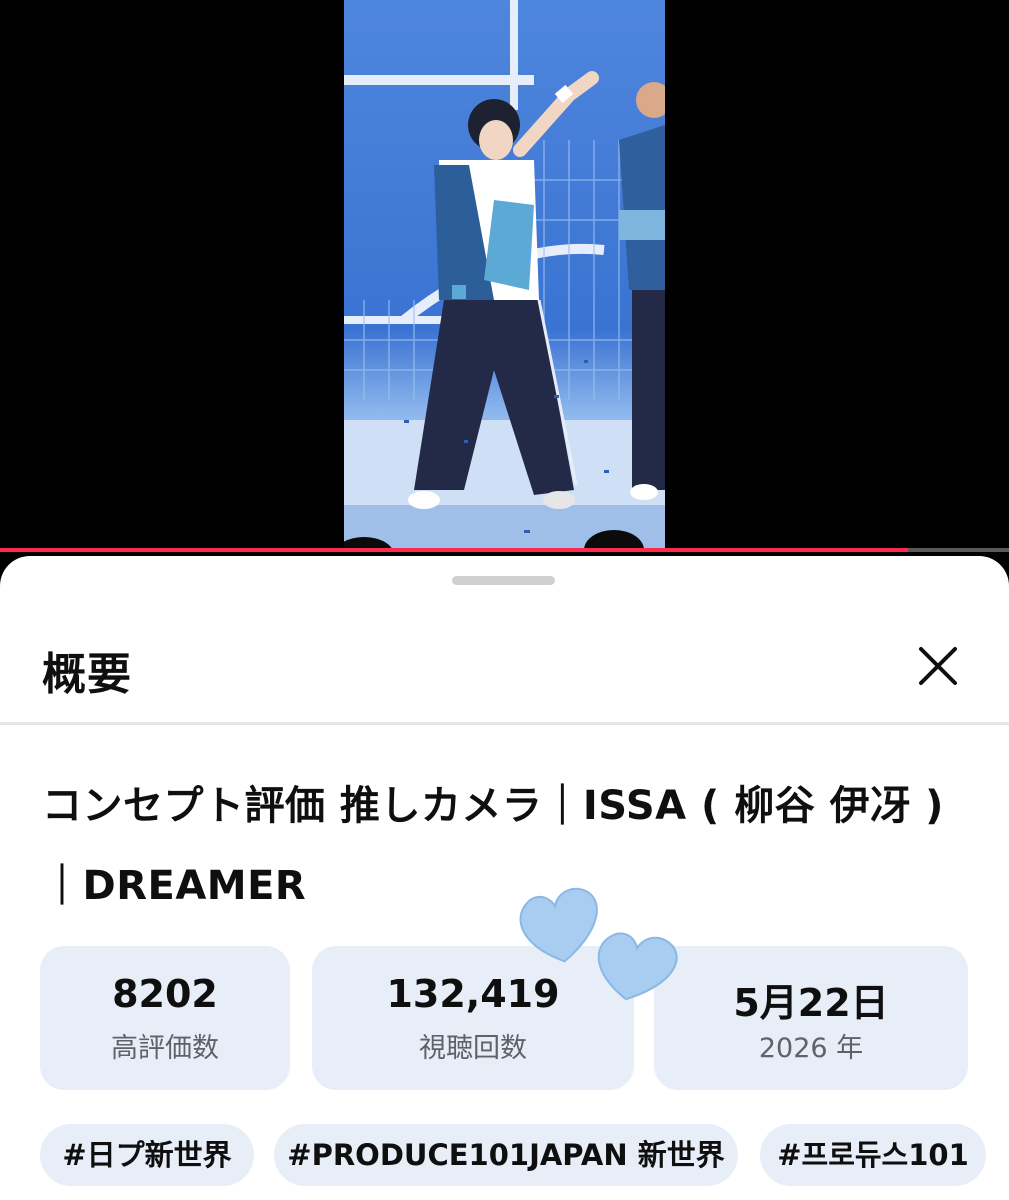 This screenshot has height=1200, width=1009. I want to click on close-button, so click(938, 666).